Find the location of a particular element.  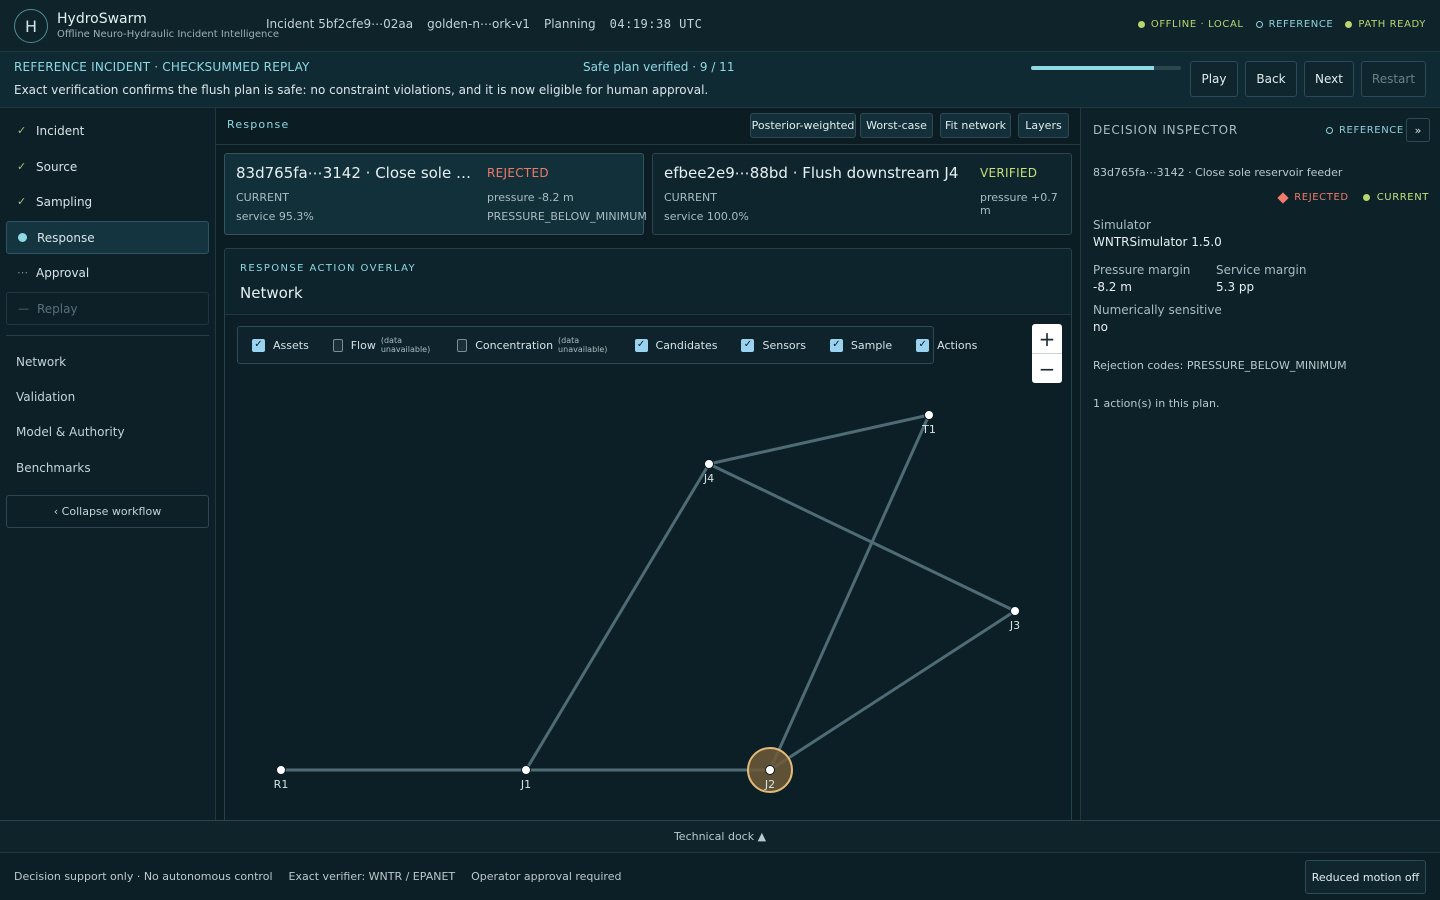

nav-validation: Validation is located at coordinates (45, 397).